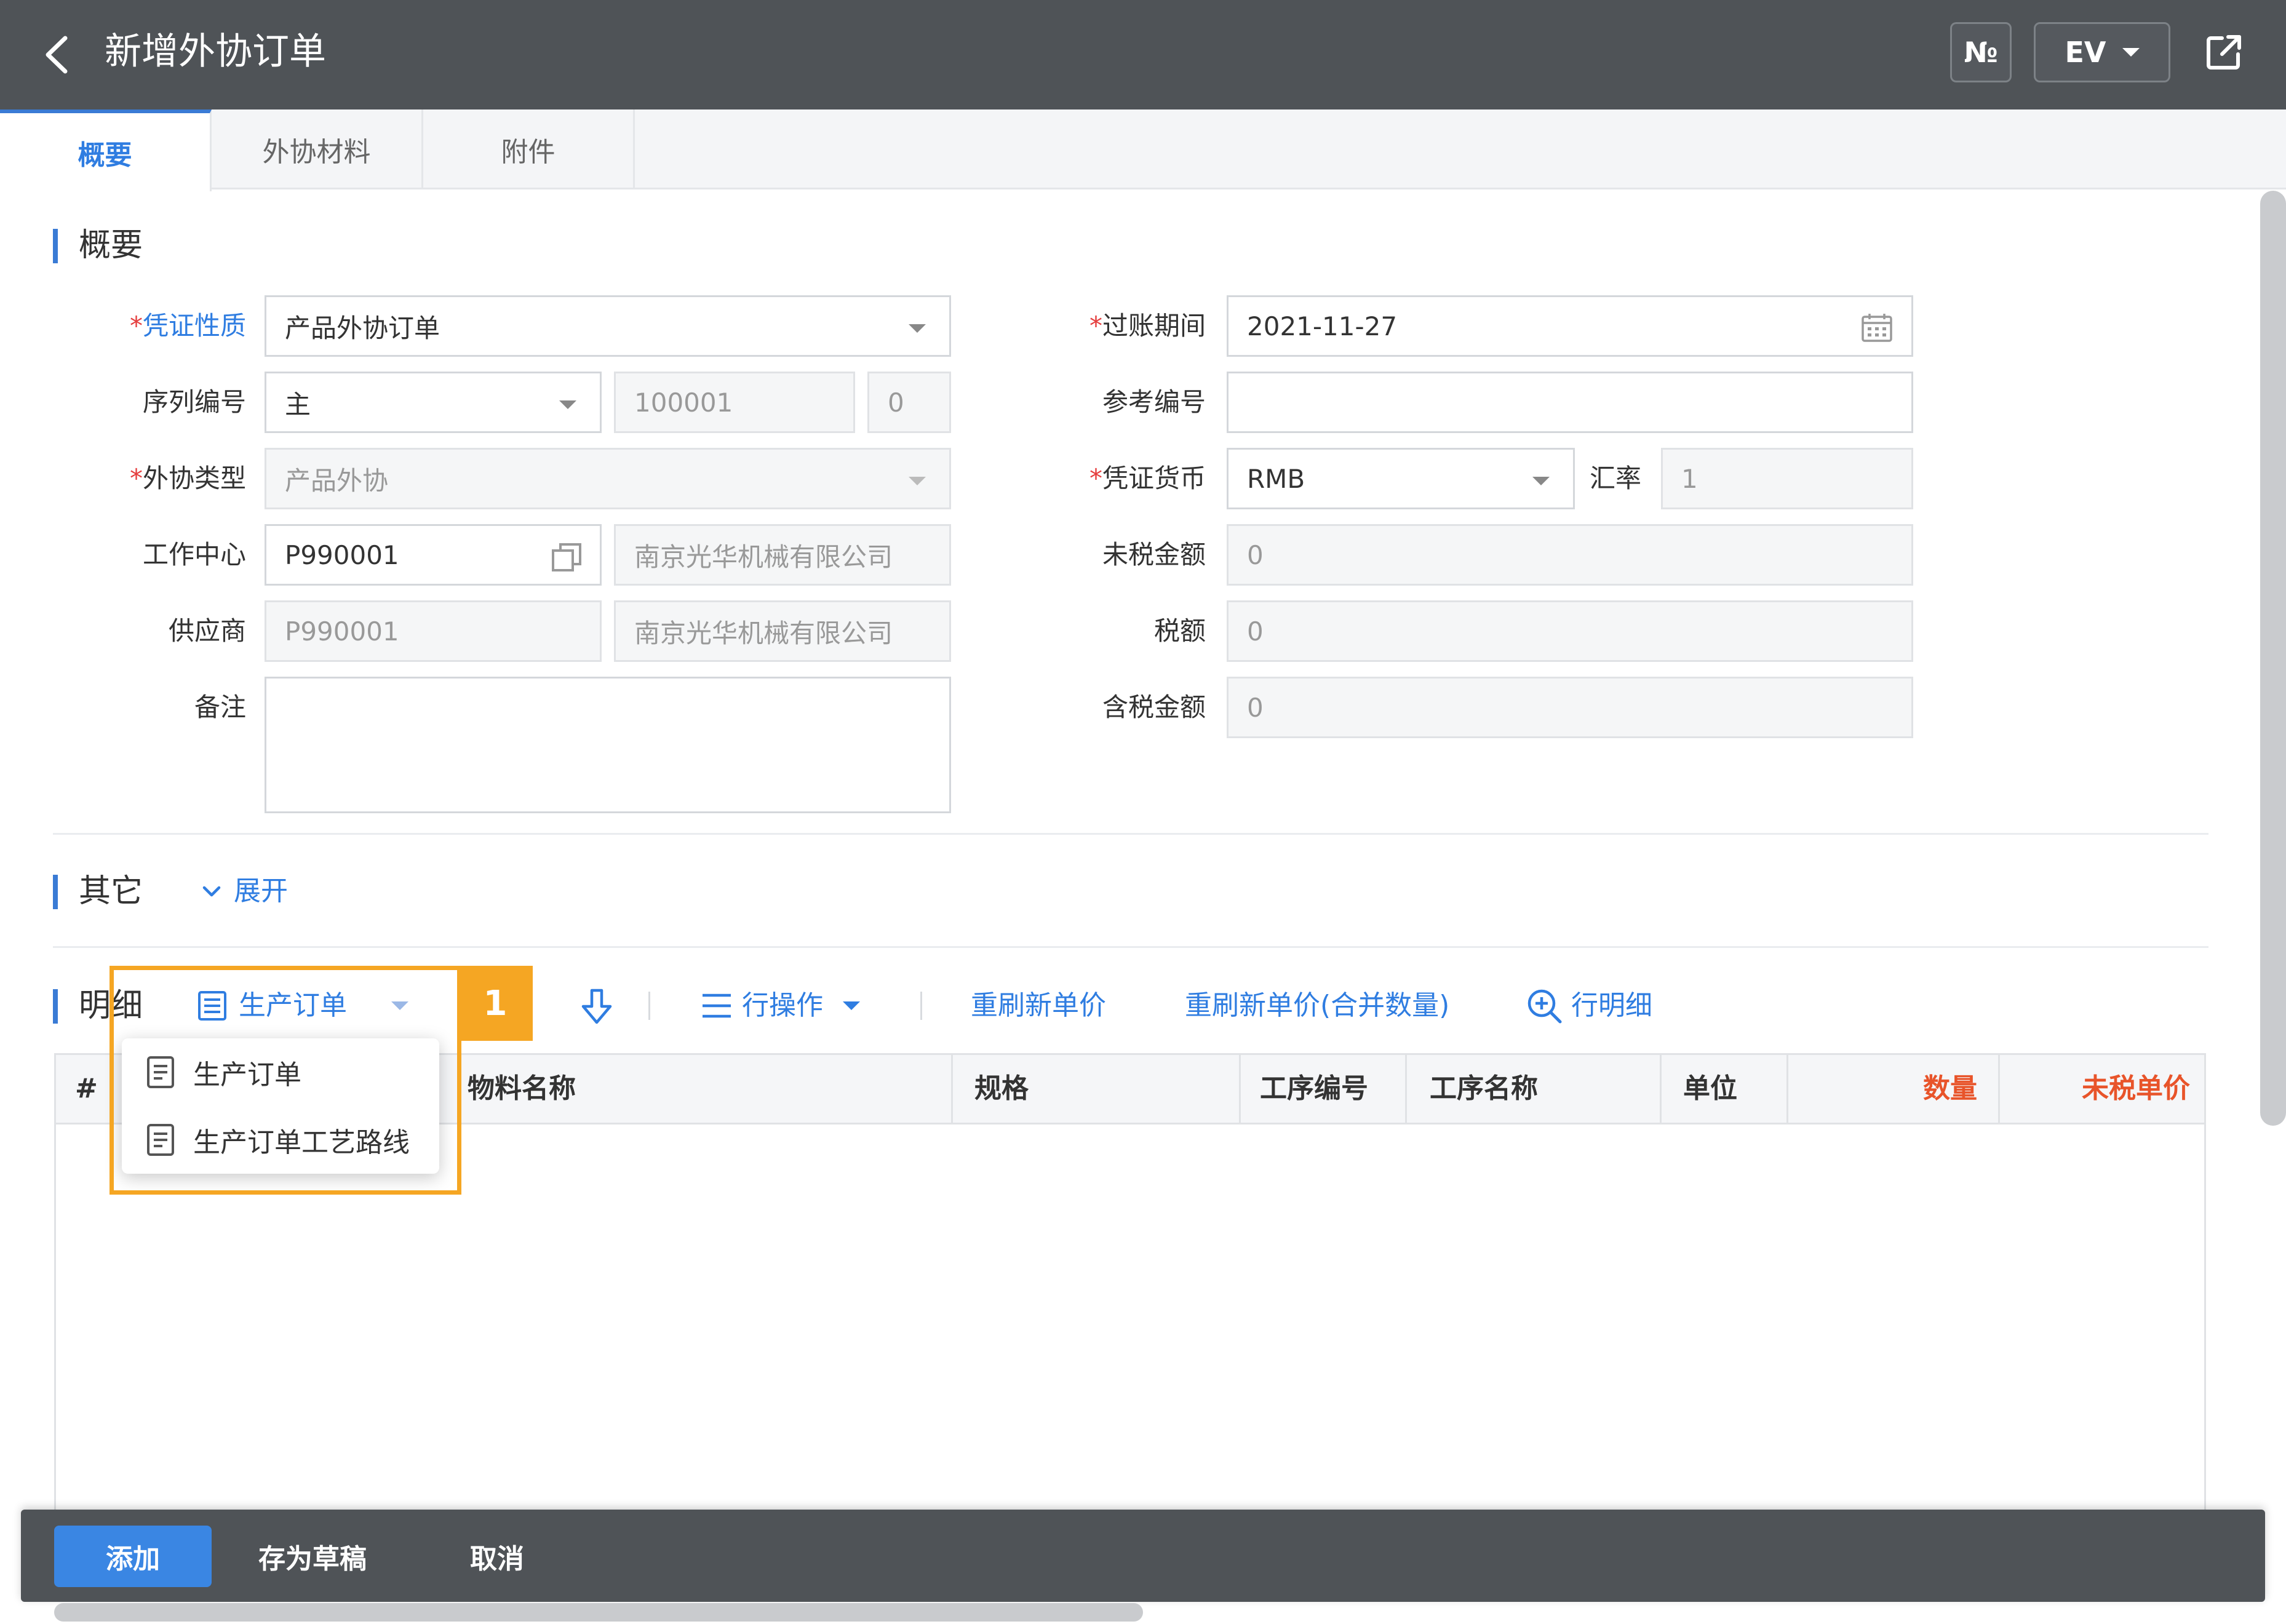  Describe the element at coordinates (1544, 1006) in the screenshot. I see `zoom-in-icon` at that location.